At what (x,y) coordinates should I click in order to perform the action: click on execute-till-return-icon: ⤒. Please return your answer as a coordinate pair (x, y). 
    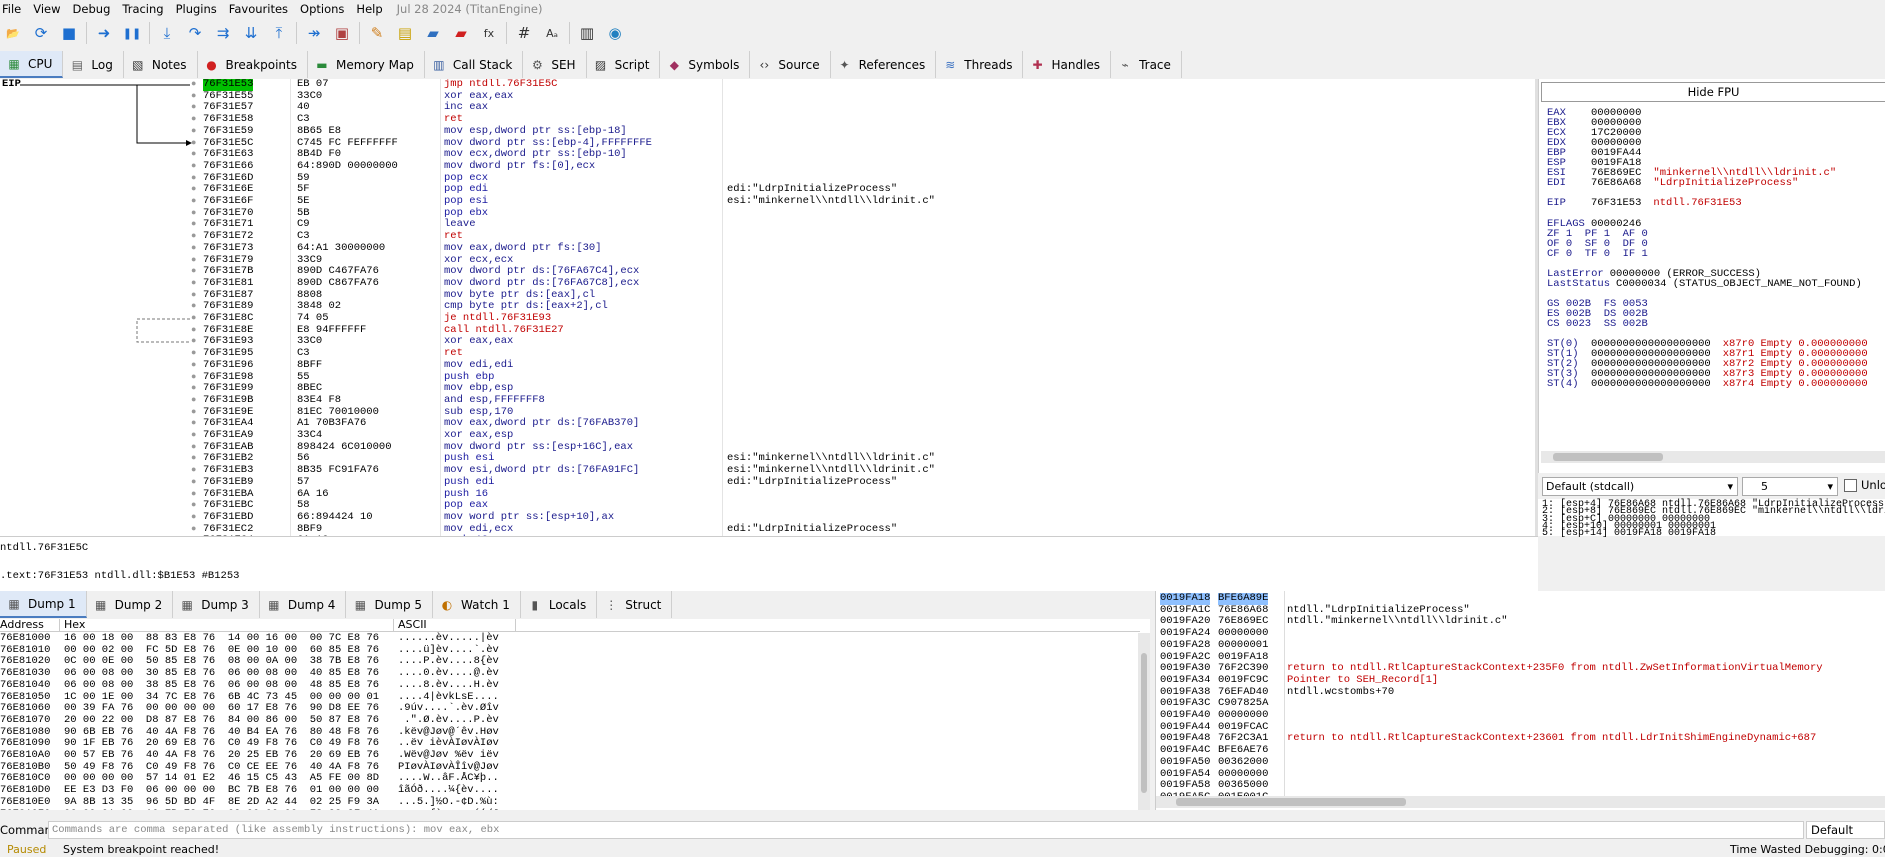
    Looking at the image, I should click on (279, 33).